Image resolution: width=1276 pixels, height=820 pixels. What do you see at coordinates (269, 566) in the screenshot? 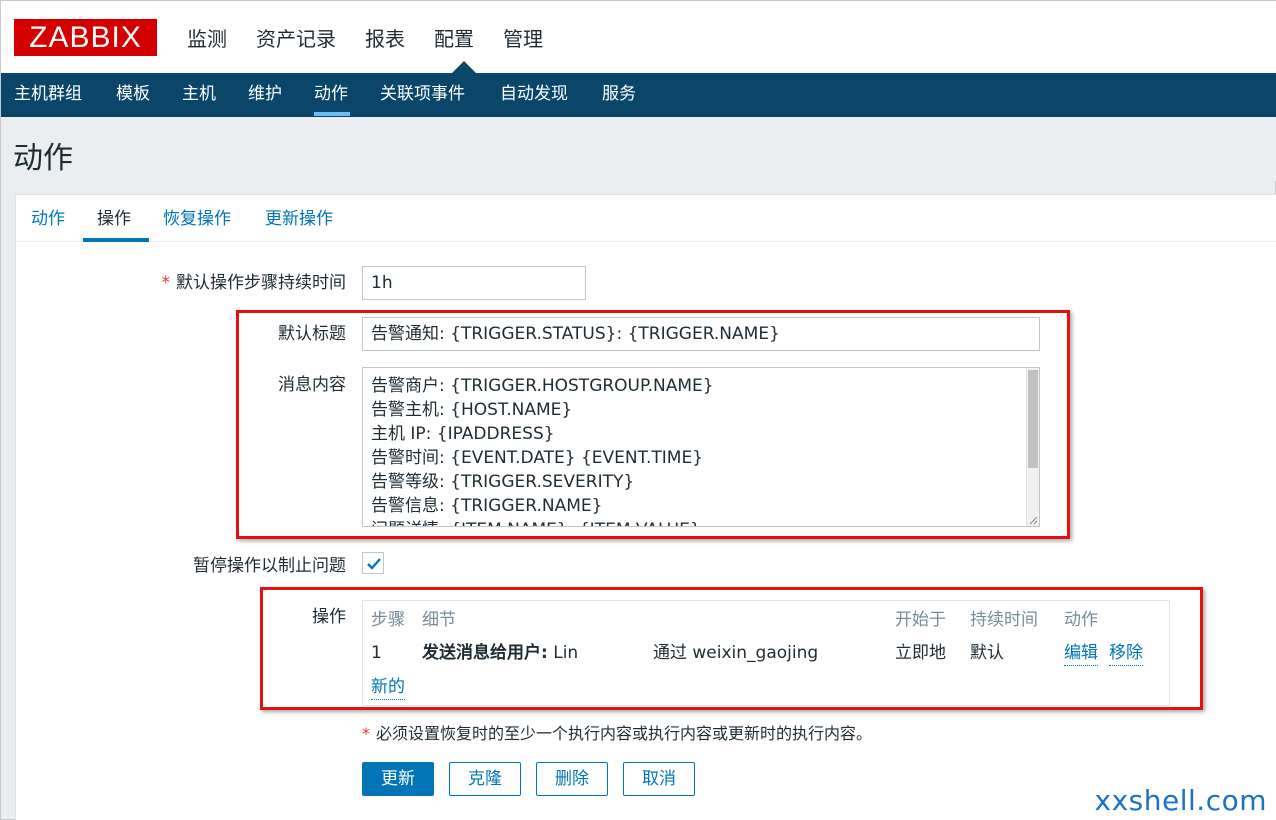
I see `pause-label: 暂停操作以制止问题` at bounding box center [269, 566].